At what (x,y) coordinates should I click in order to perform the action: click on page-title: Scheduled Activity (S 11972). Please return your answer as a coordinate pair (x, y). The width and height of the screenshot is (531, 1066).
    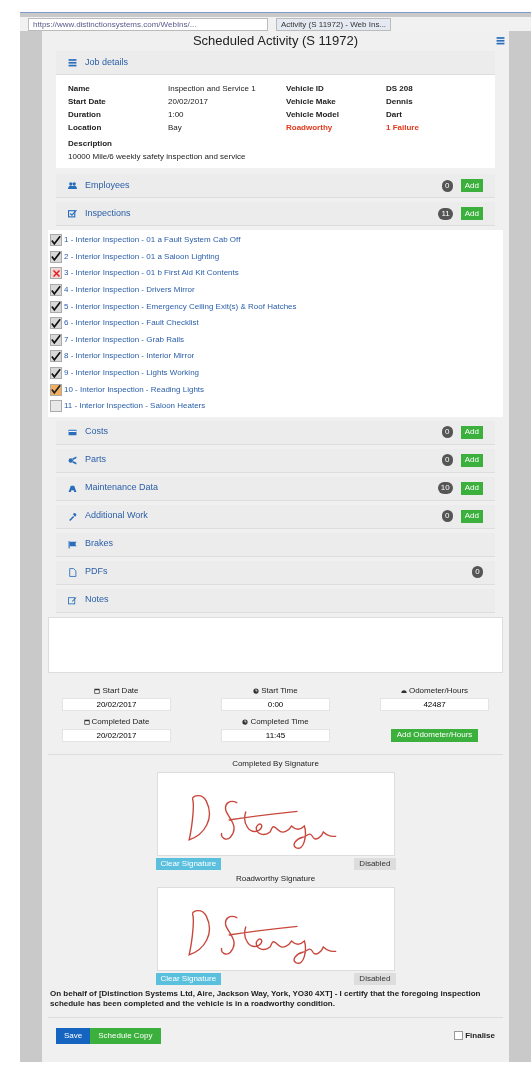
    Looking at the image, I should click on (275, 41).